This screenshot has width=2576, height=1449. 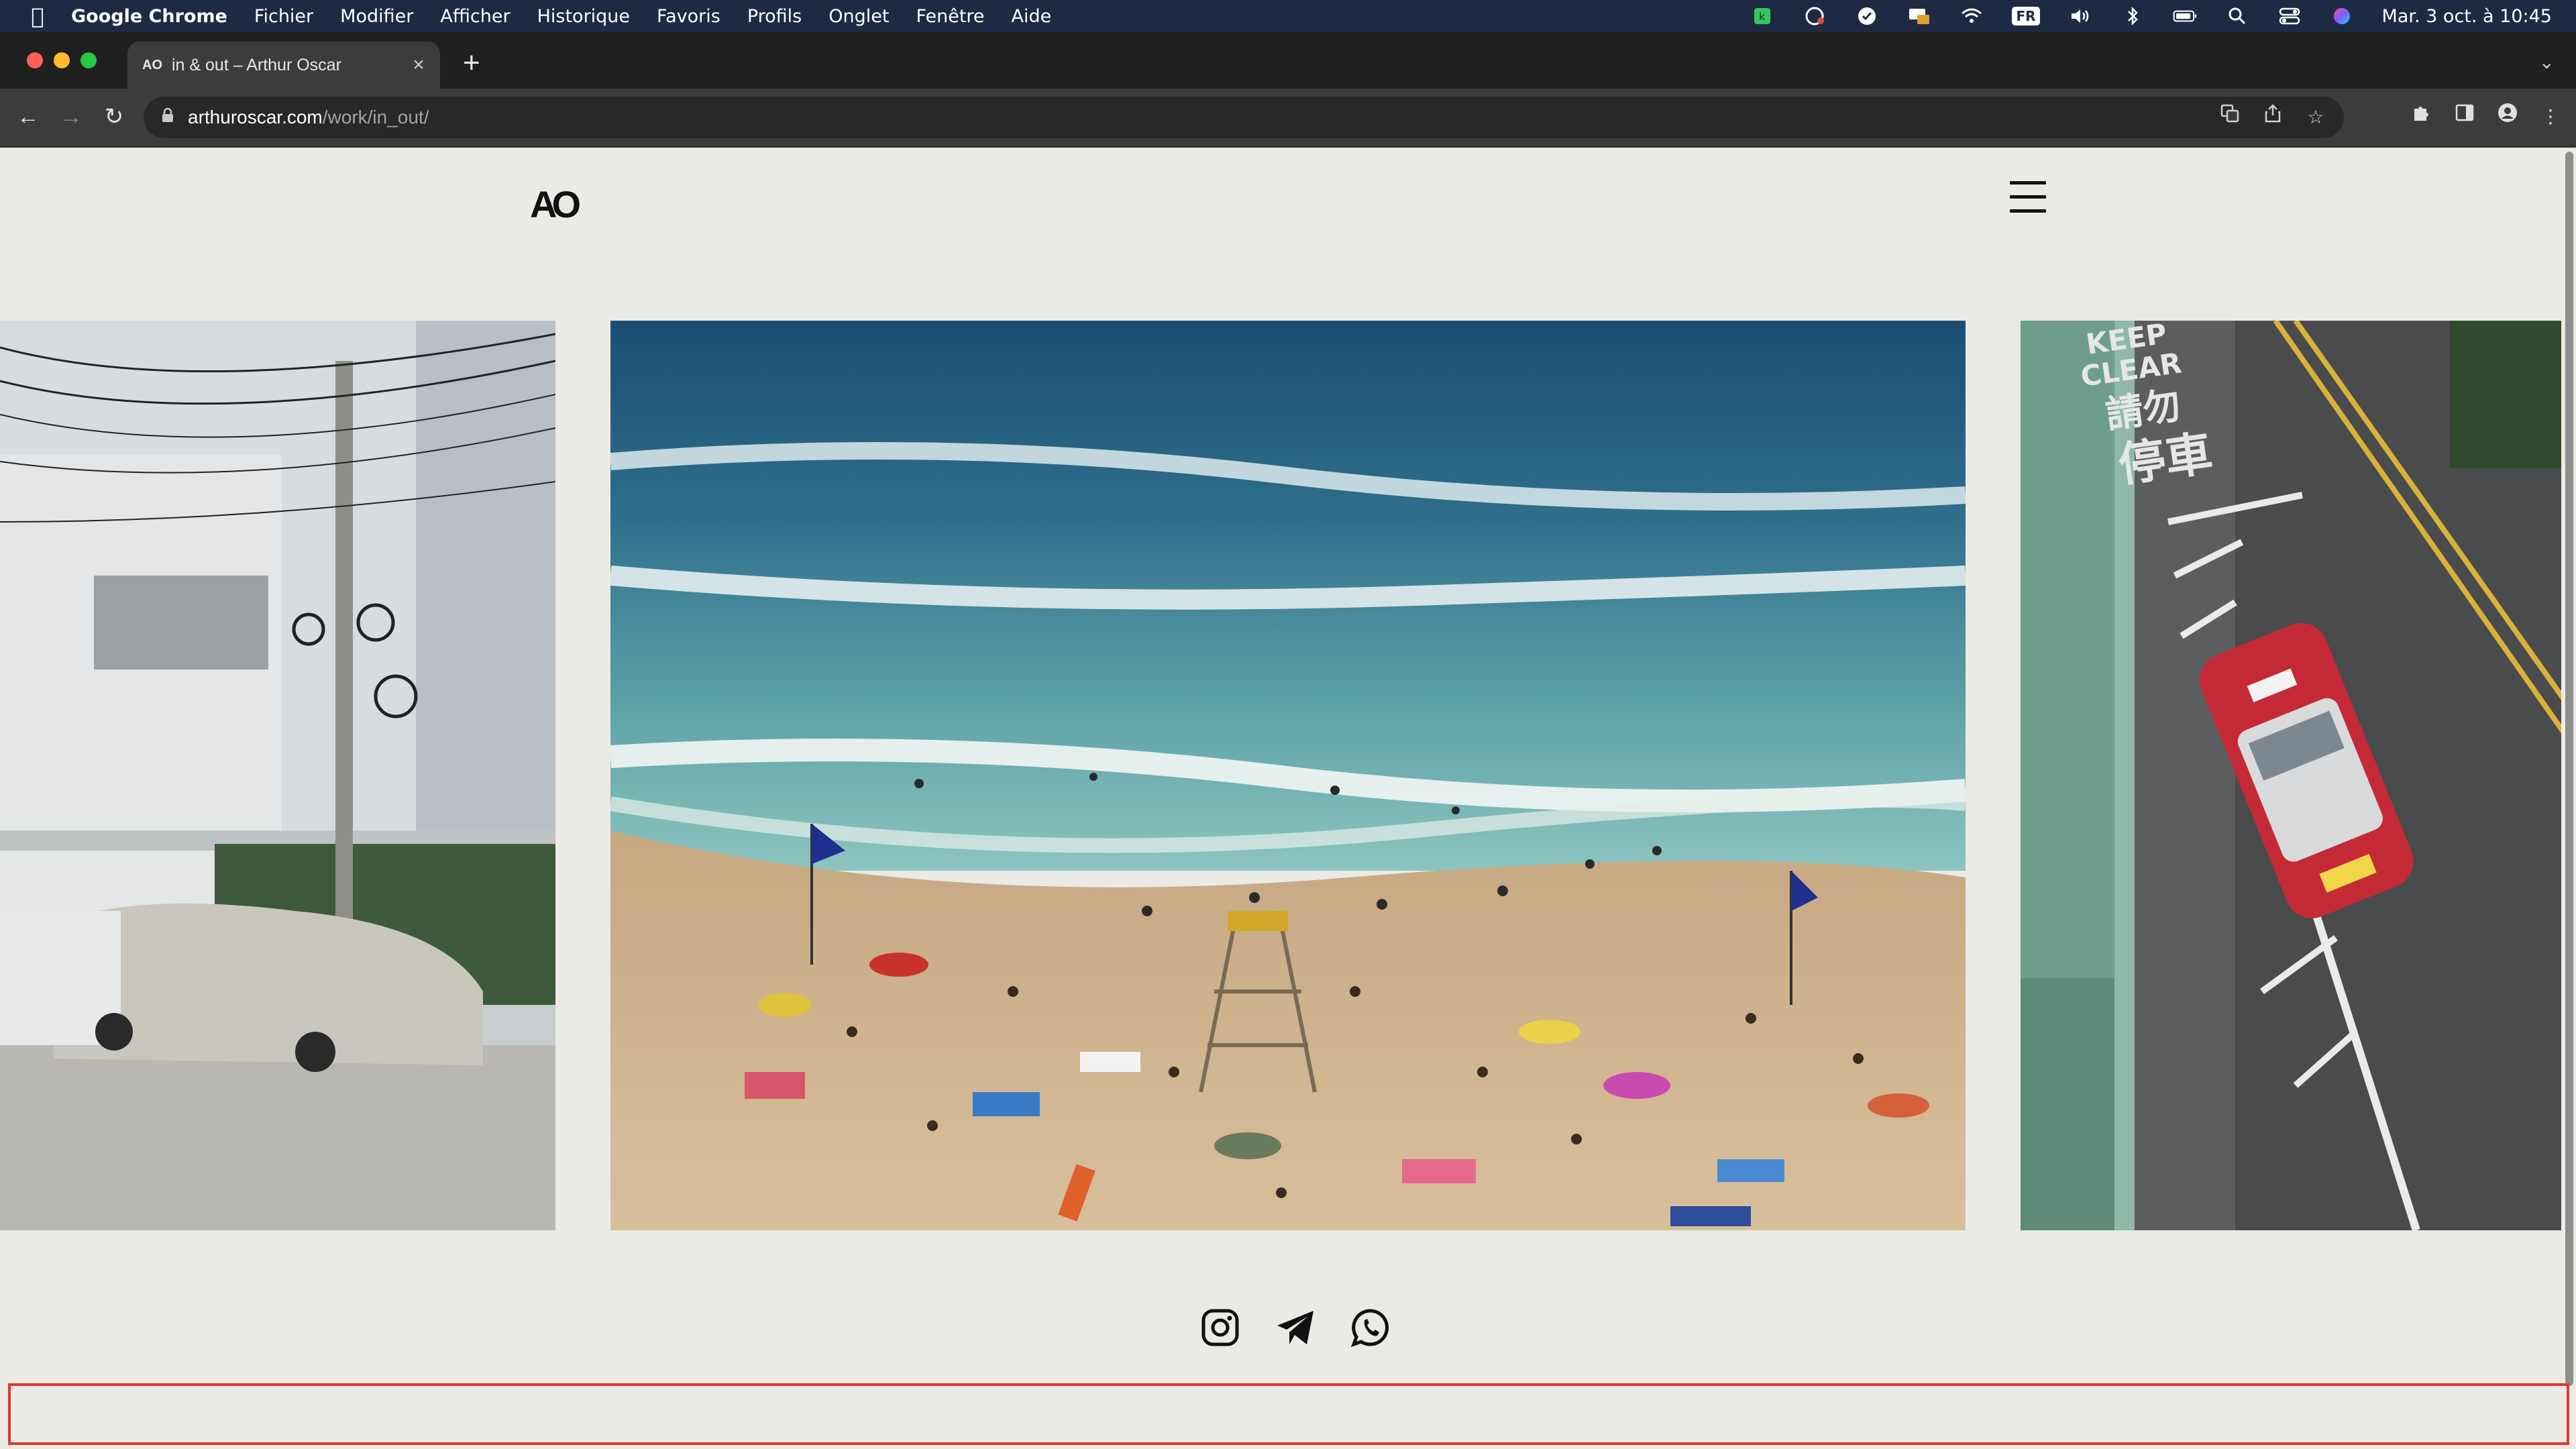 I want to click on browser-toolbar: ← → ↻ arthuroscar.com/work/in_out/ ☆ ⋮, so click(x=1288, y=118).